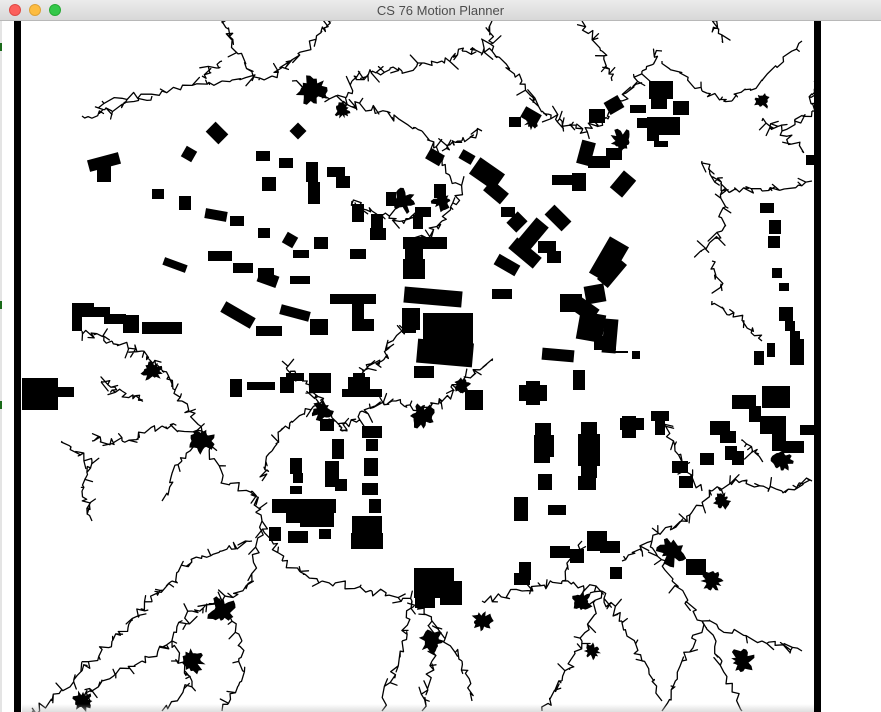 The height and width of the screenshot is (712, 881). I want to click on window-titlebar: CS 76 Motion Planner, so click(440, 10).